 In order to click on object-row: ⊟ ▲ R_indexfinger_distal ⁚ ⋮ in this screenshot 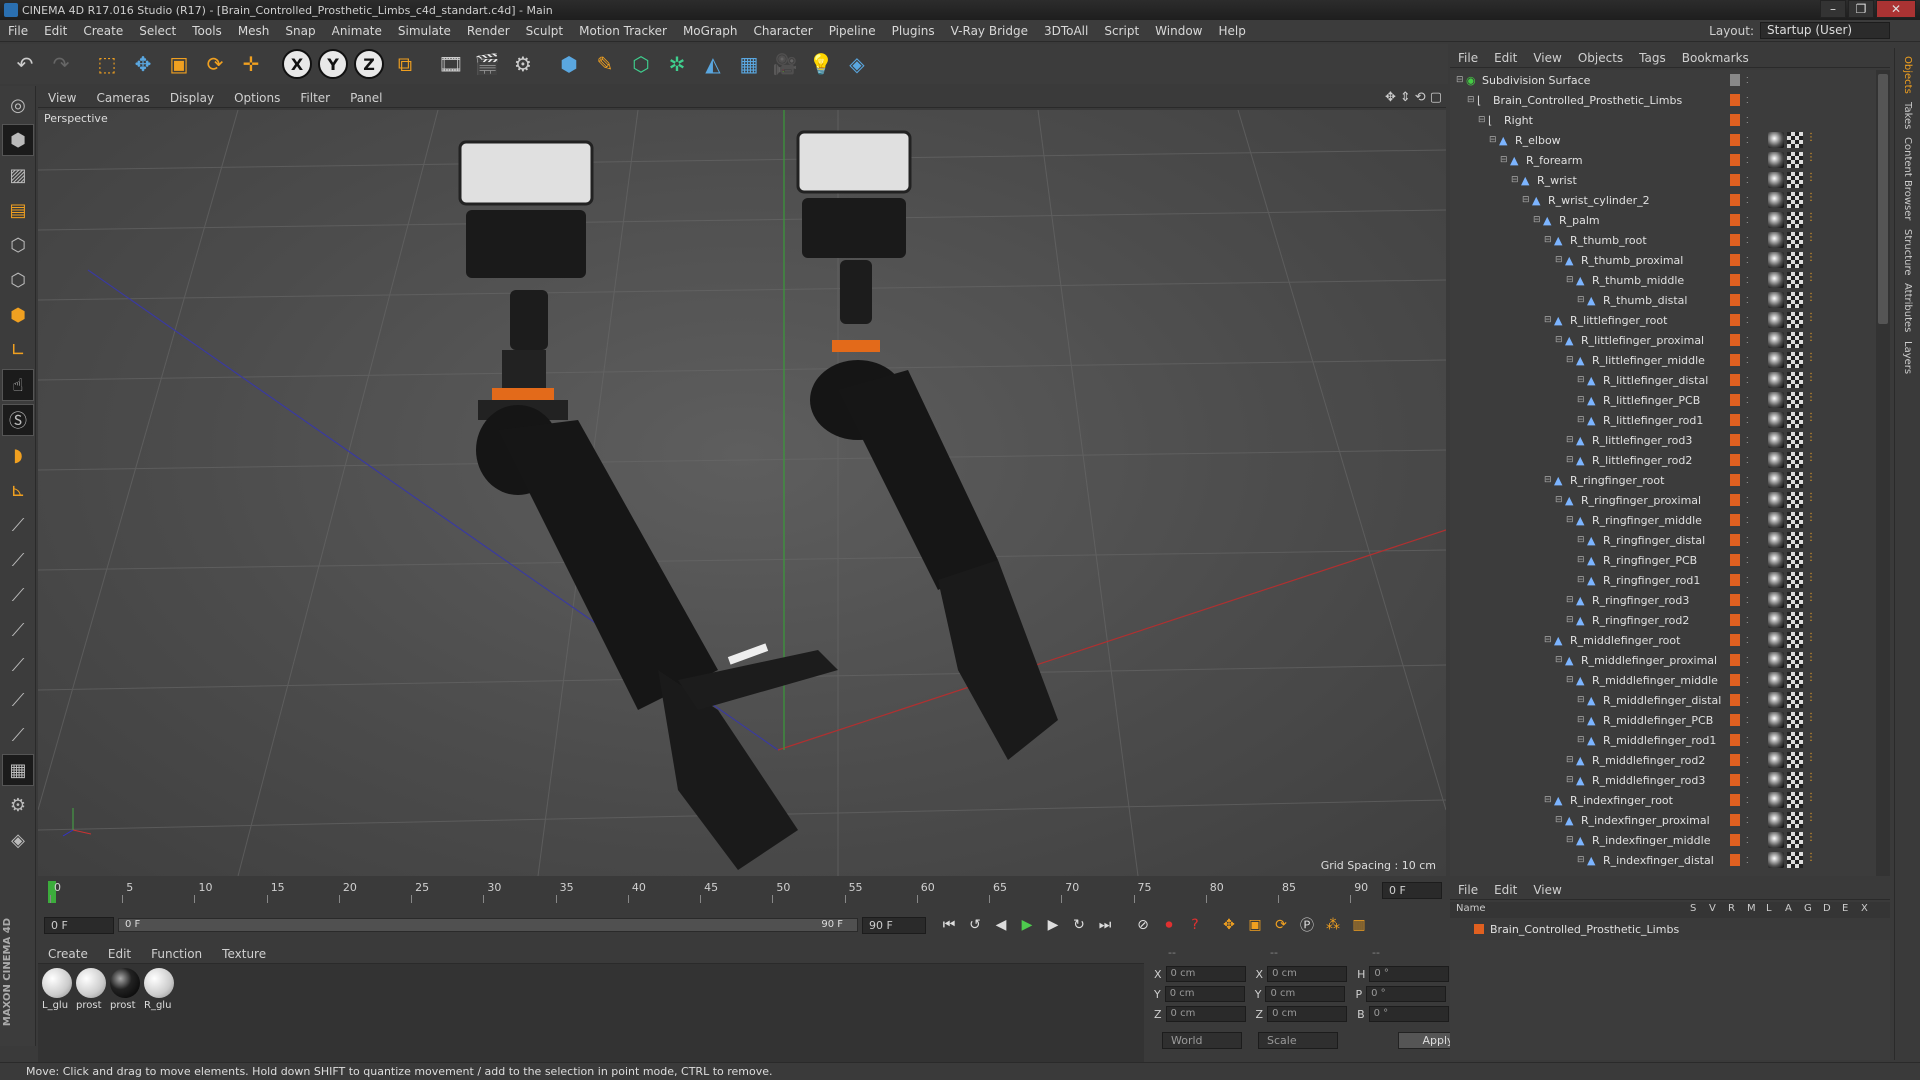, I will do `click(1670, 860)`.